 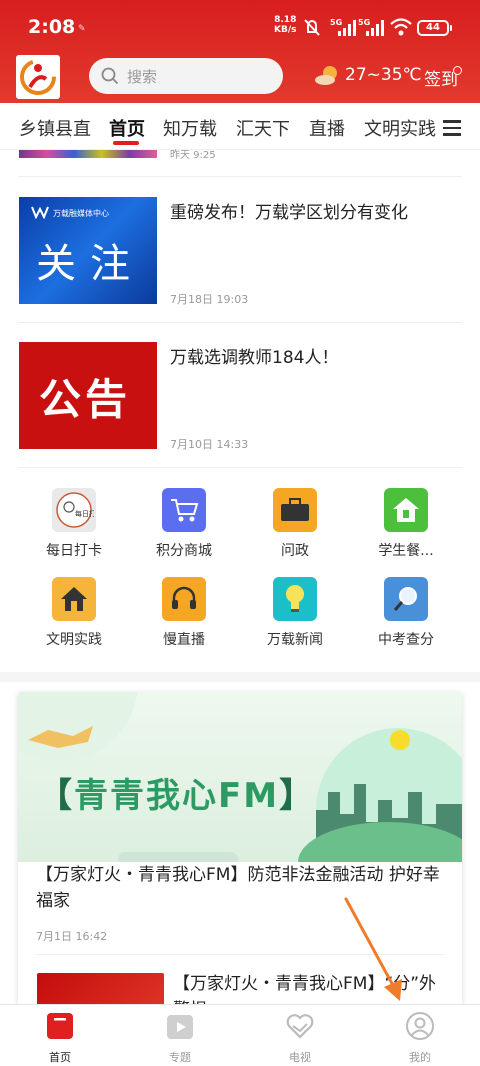 I want to click on news-date: 7月10日 14:33, so click(x=209, y=444).